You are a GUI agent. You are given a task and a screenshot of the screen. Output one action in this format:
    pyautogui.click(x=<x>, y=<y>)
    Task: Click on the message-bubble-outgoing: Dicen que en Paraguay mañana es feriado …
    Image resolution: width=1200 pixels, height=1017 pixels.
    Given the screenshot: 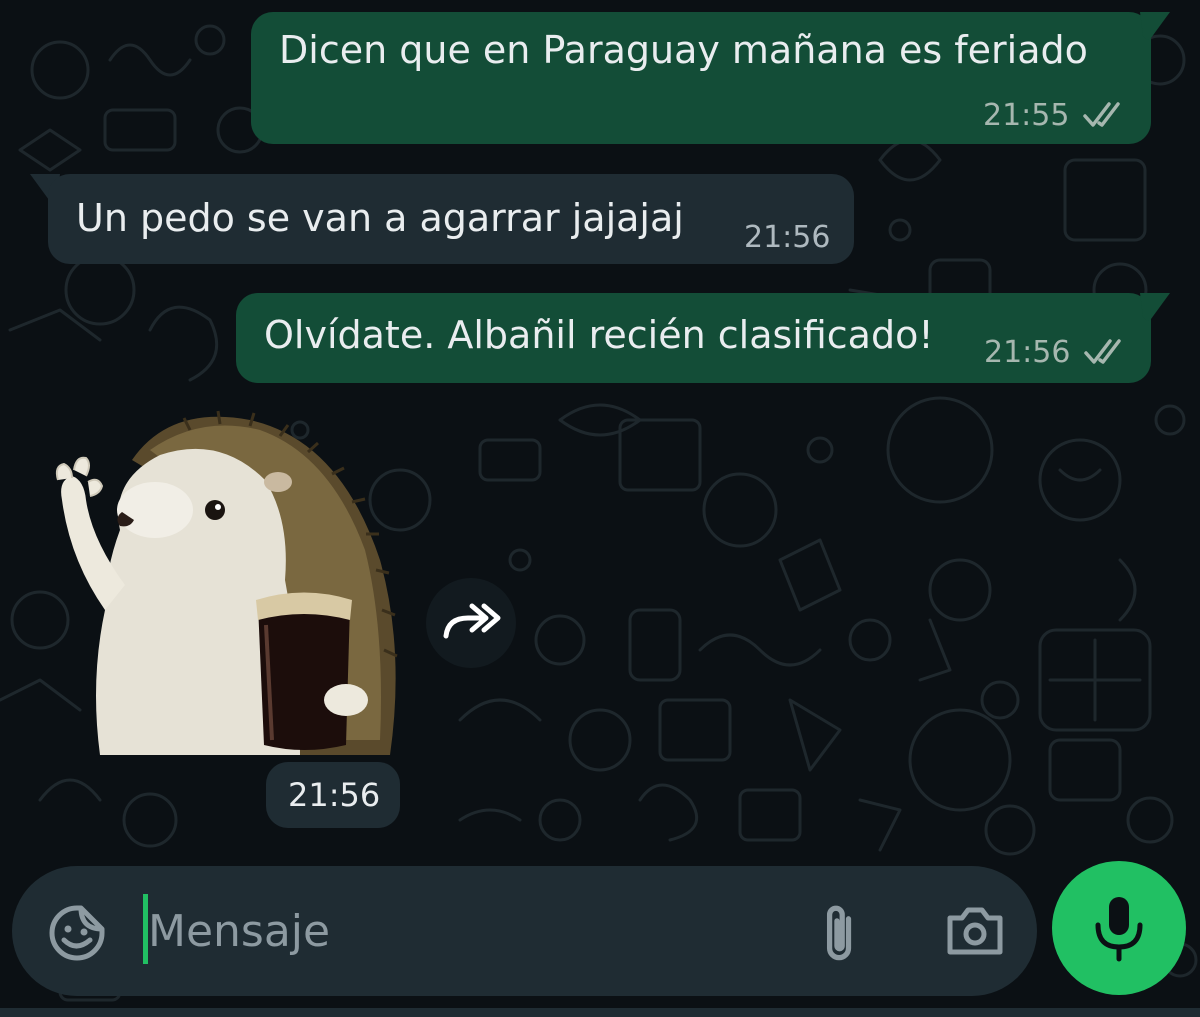 What is the action you would take?
    pyautogui.click(x=701, y=78)
    